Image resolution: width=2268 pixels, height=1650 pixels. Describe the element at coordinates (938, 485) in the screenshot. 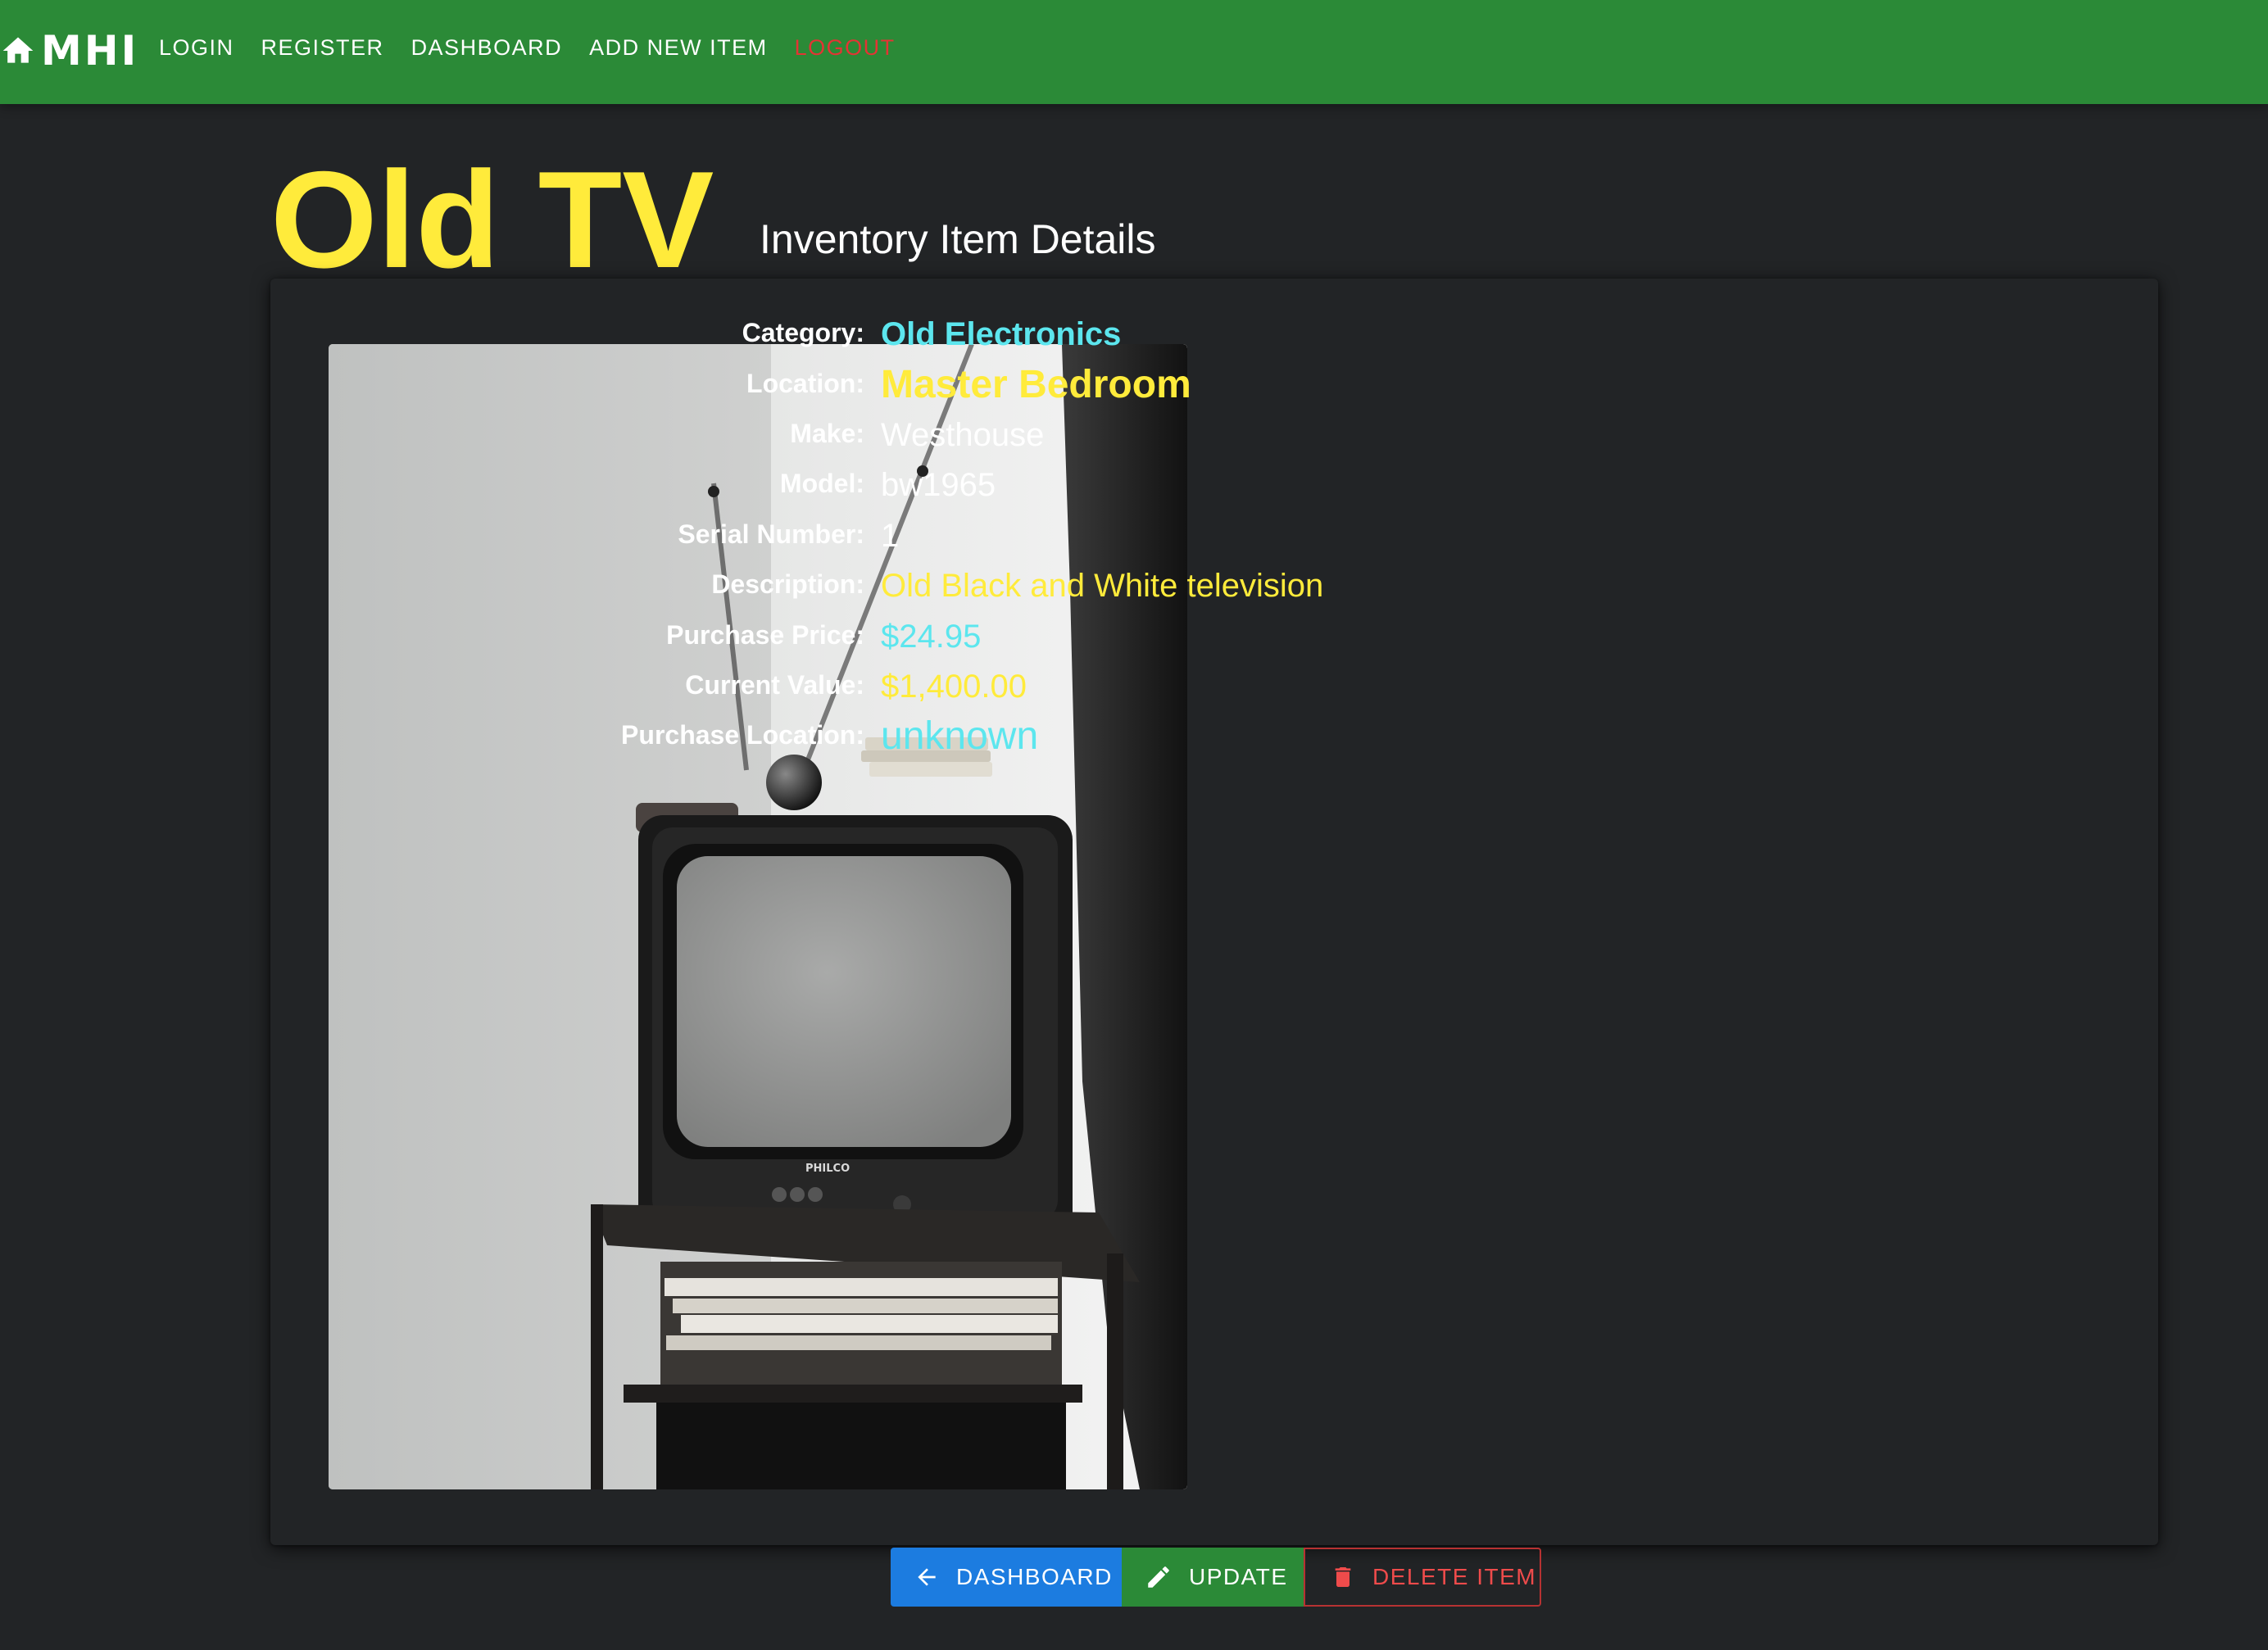

I see `detail-value-model: bw1965` at that location.